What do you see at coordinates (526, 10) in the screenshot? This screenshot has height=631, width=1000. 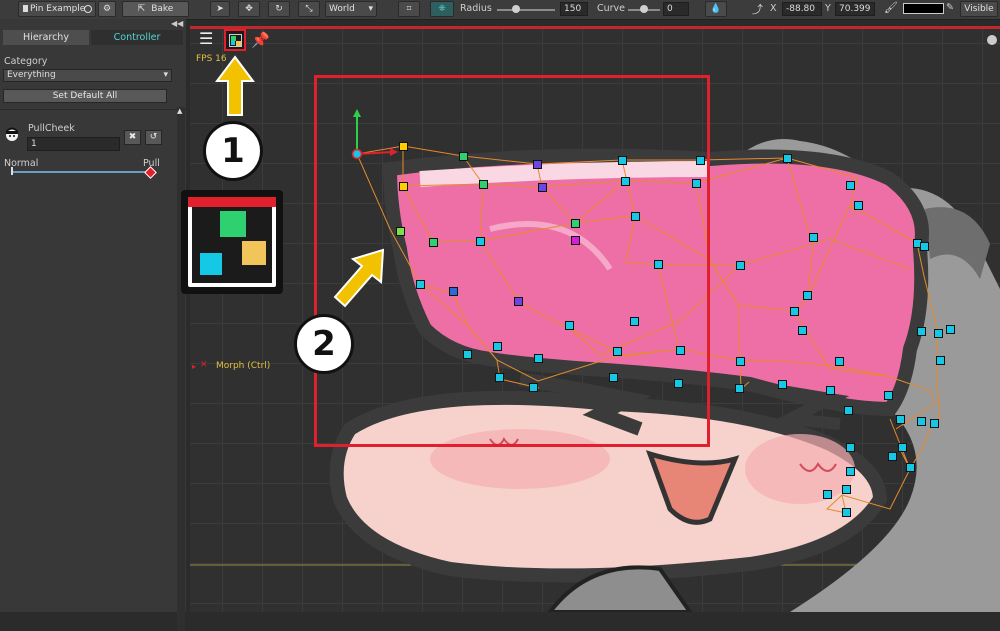 I see `radius-slider-track` at bounding box center [526, 10].